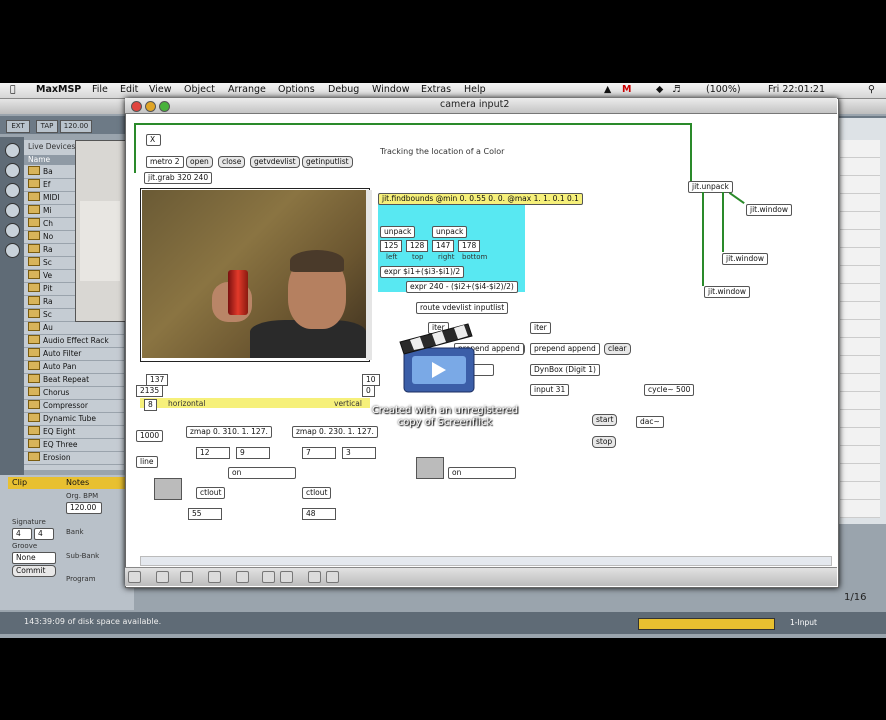 This screenshot has height=720, width=886. I want to click on metro-object: metro 2, so click(165, 162).